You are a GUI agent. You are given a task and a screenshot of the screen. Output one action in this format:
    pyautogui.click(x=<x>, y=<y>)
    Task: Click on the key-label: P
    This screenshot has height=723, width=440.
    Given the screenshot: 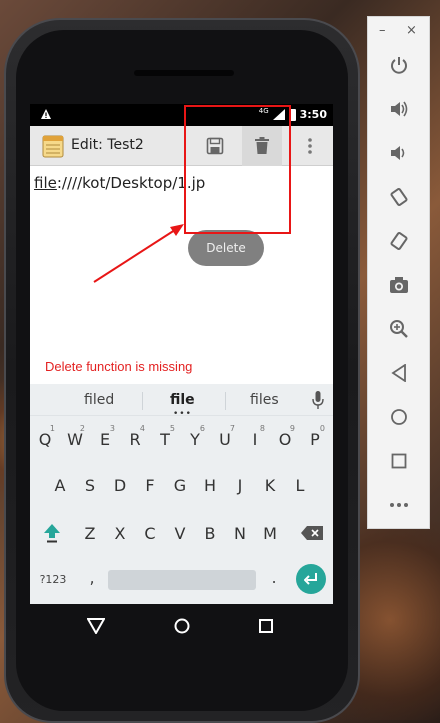 What is the action you would take?
    pyautogui.click(x=315, y=439)
    